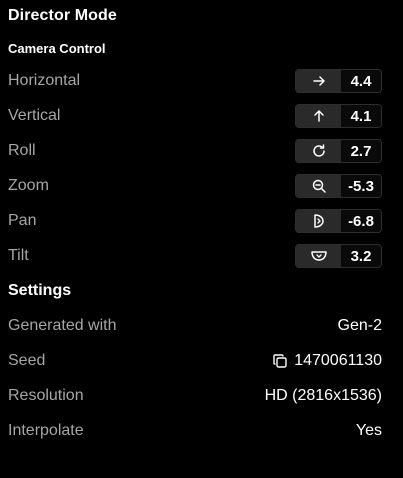  I want to click on camera-row-pan: Pan -6.8, so click(195, 221).